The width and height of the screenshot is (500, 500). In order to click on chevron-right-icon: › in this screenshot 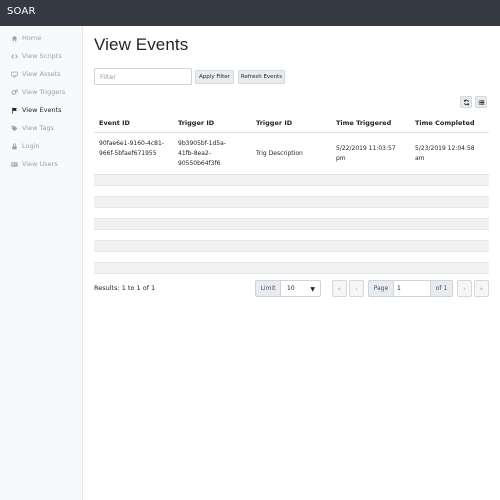, I will do `click(464, 288)`.